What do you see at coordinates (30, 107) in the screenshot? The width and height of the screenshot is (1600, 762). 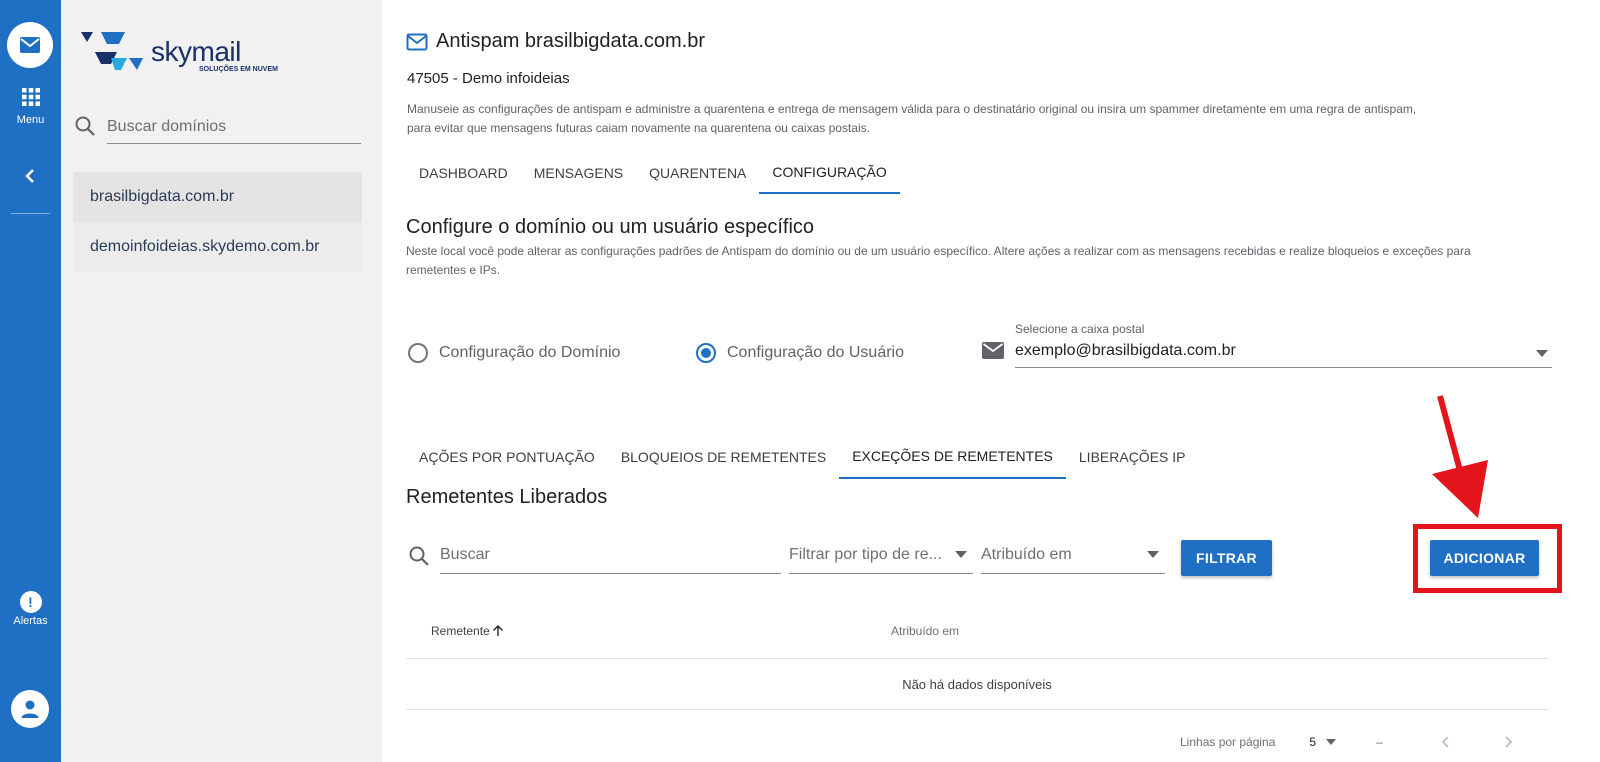 I see `menu-button: Menu` at bounding box center [30, 107].